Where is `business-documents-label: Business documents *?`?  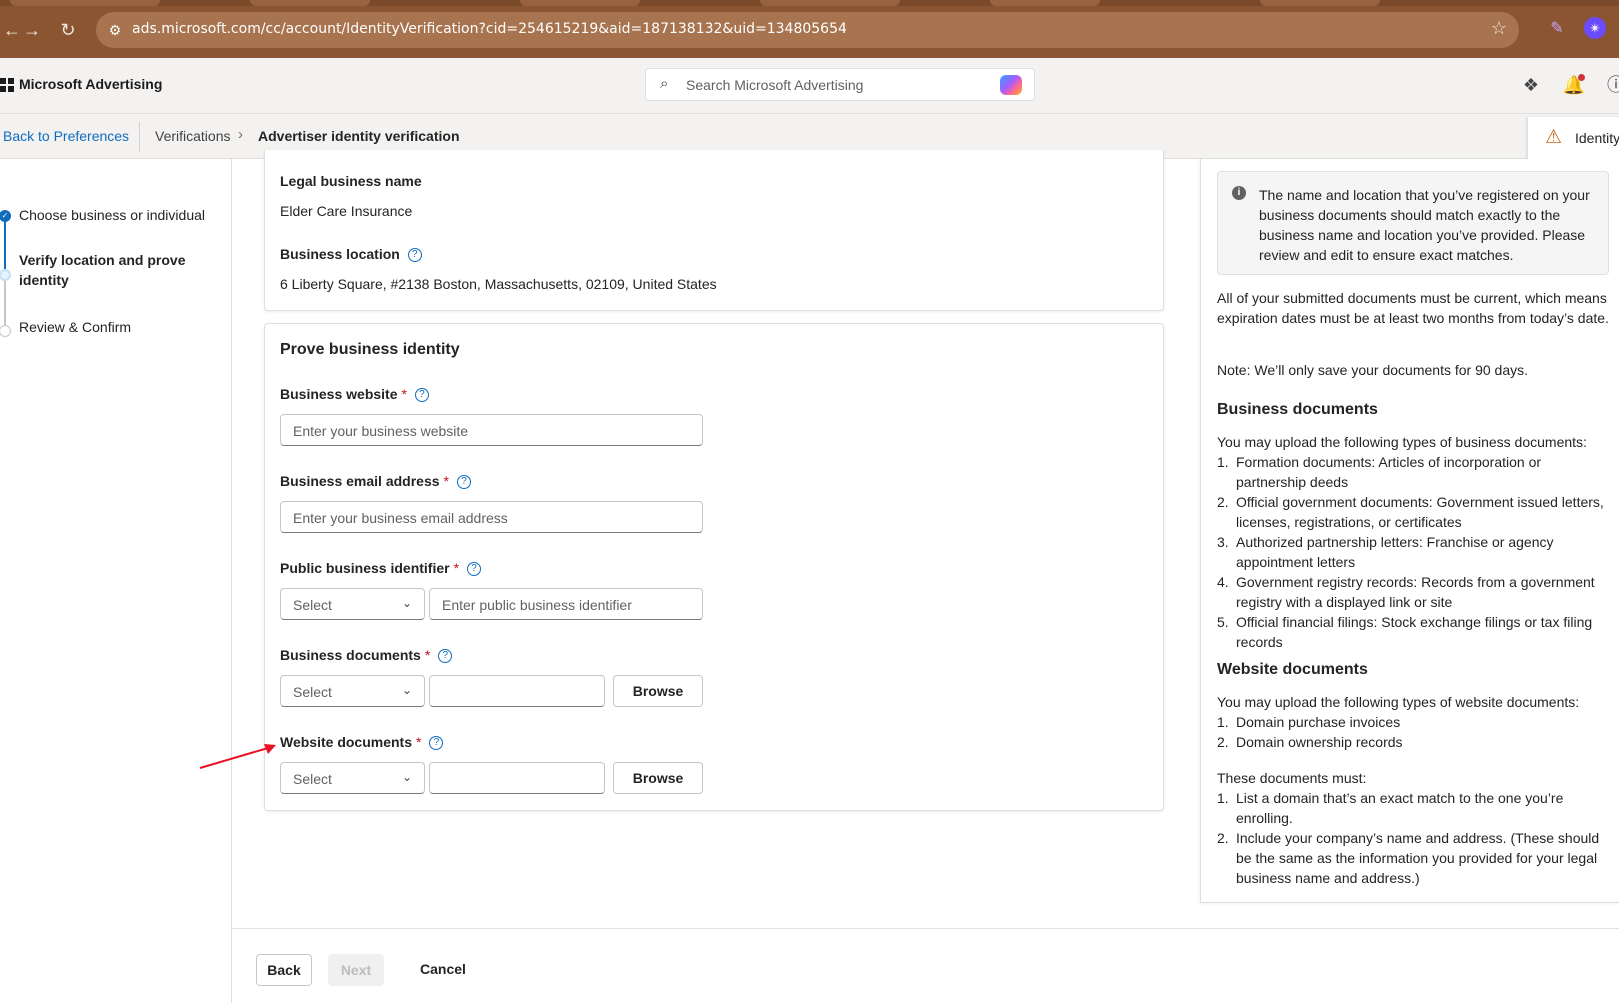 business-documents-label: Business documents *? is located at coordinates (366, 655).